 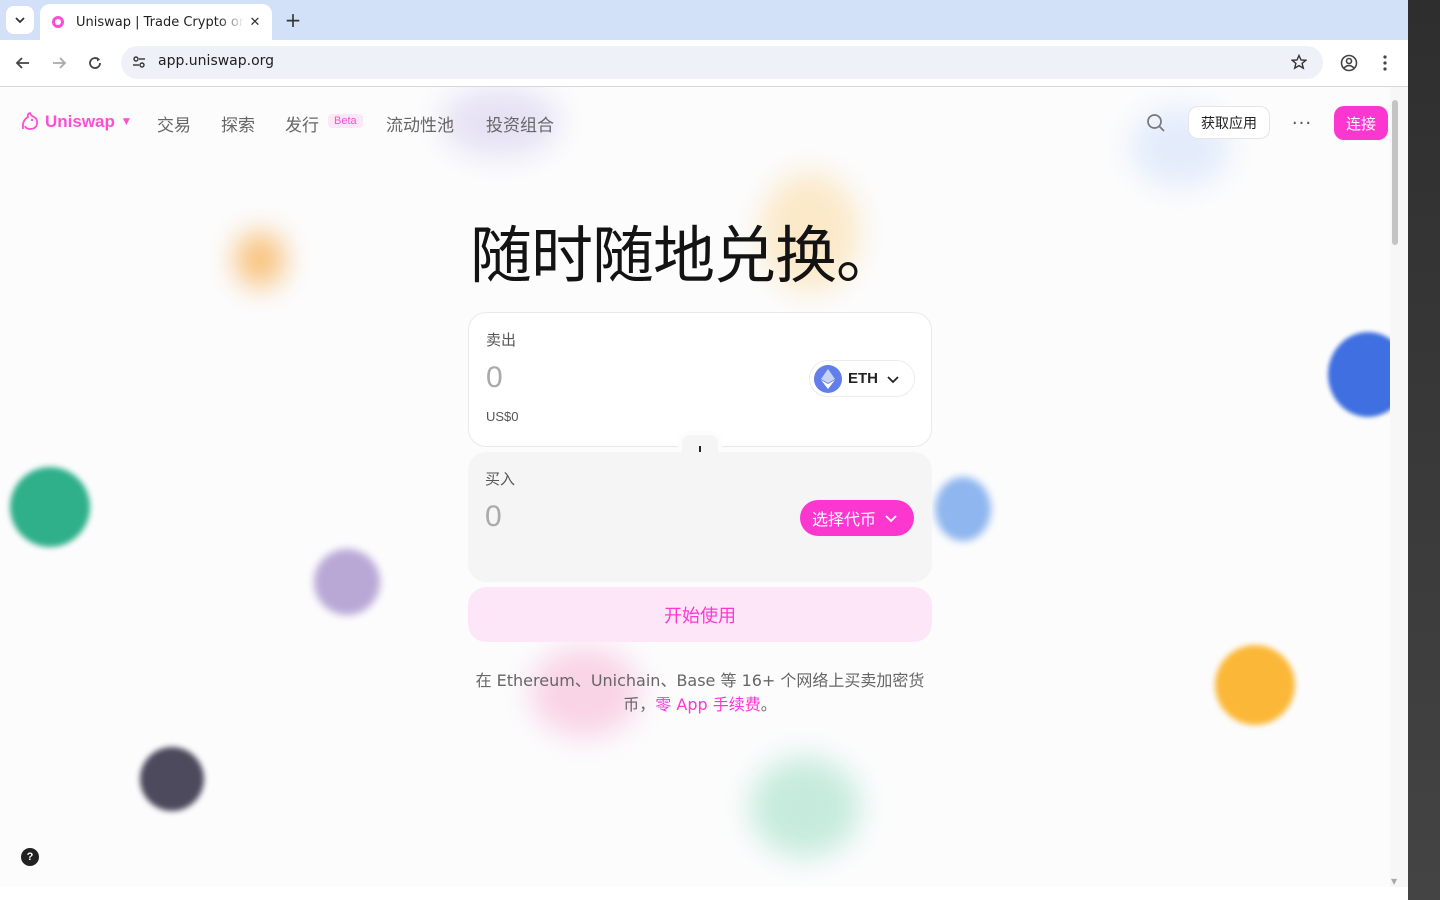 What do you see at coordinates (255, 22) in the screenshot?
I see `close-tab-icon: ✕` at bounding box center [255, 22].